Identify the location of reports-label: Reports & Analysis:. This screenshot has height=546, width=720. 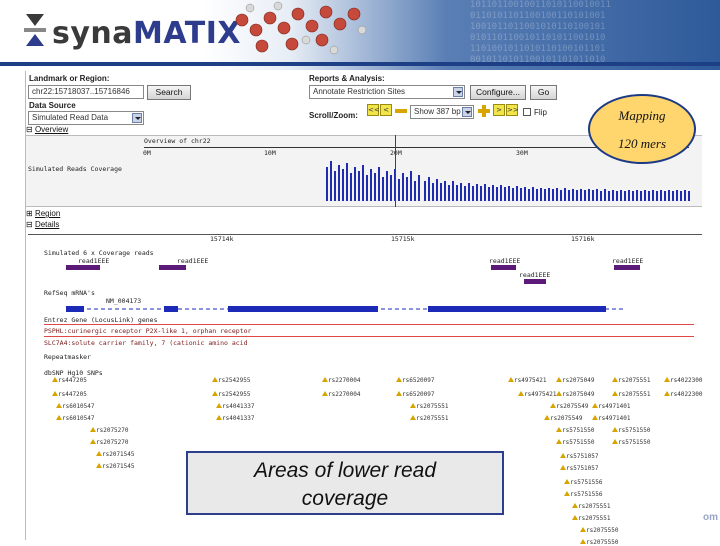
(347, 78).